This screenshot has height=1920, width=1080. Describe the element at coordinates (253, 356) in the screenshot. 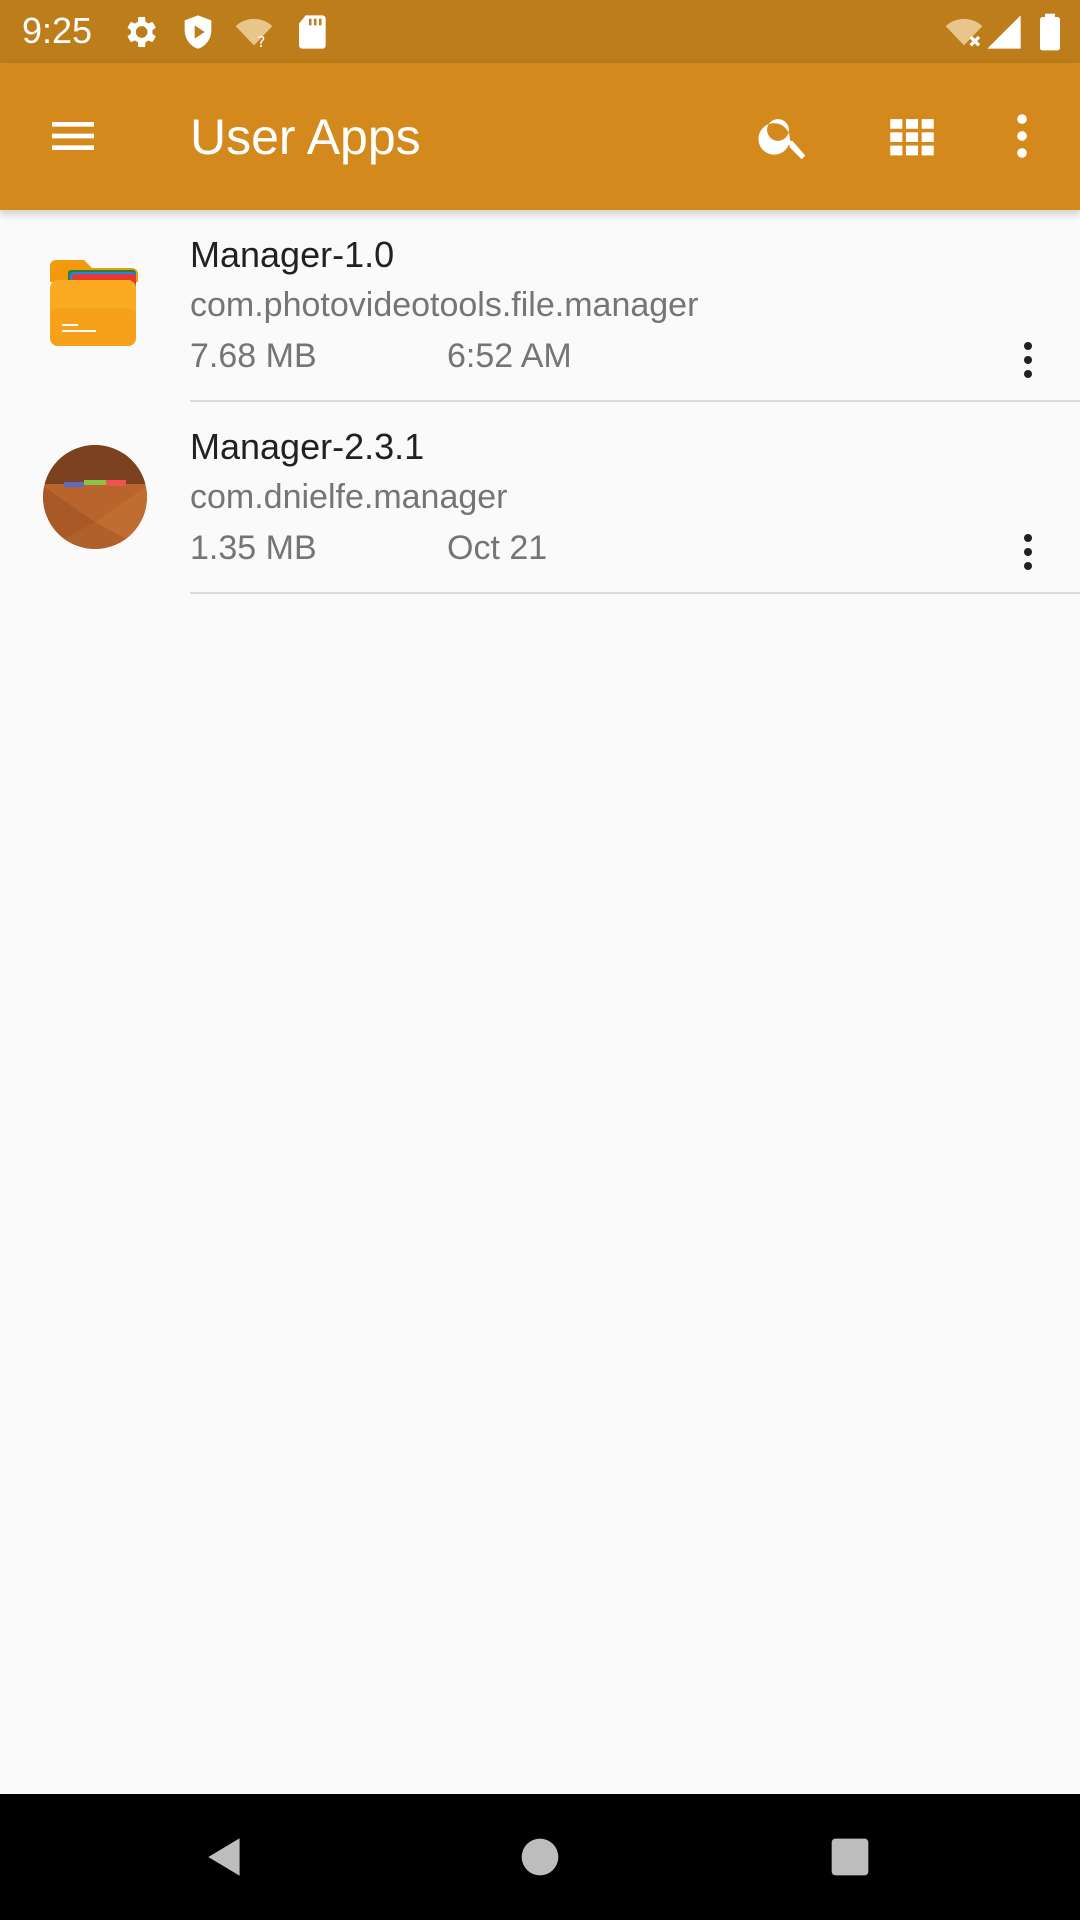

I see `app-size: 7.68 MB` at that location.